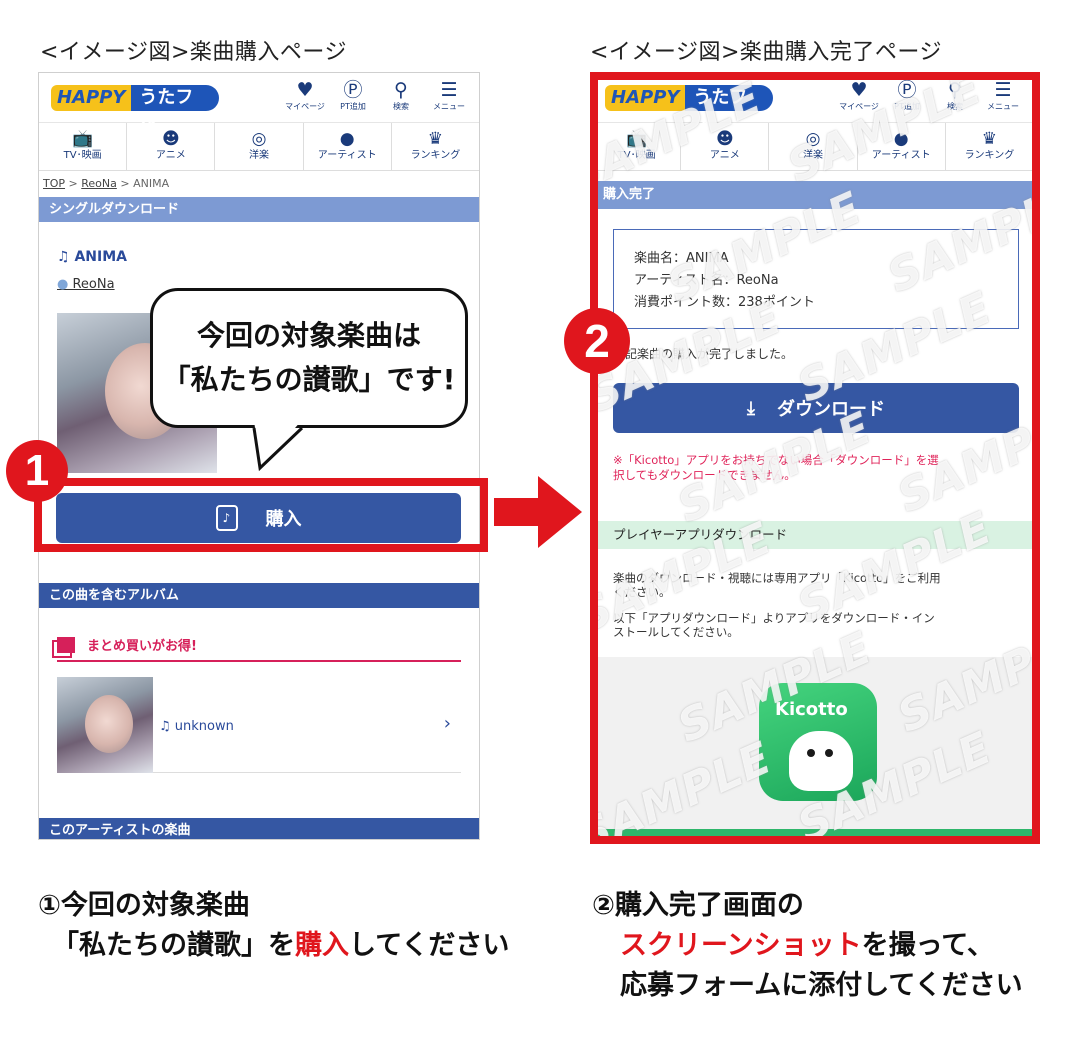 The image size is (1080, 1050). I want to click on smile-icon: ☻, so click(170, 139).